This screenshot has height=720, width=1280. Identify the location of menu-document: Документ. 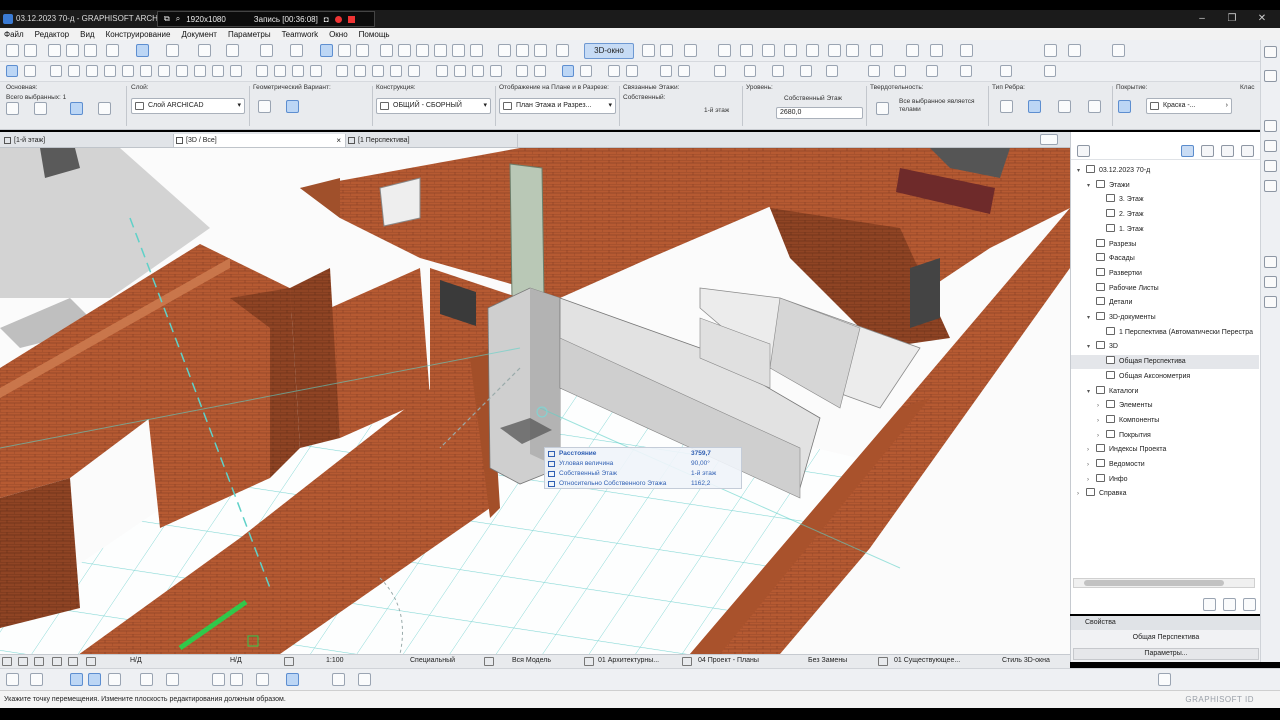
(199, 34).